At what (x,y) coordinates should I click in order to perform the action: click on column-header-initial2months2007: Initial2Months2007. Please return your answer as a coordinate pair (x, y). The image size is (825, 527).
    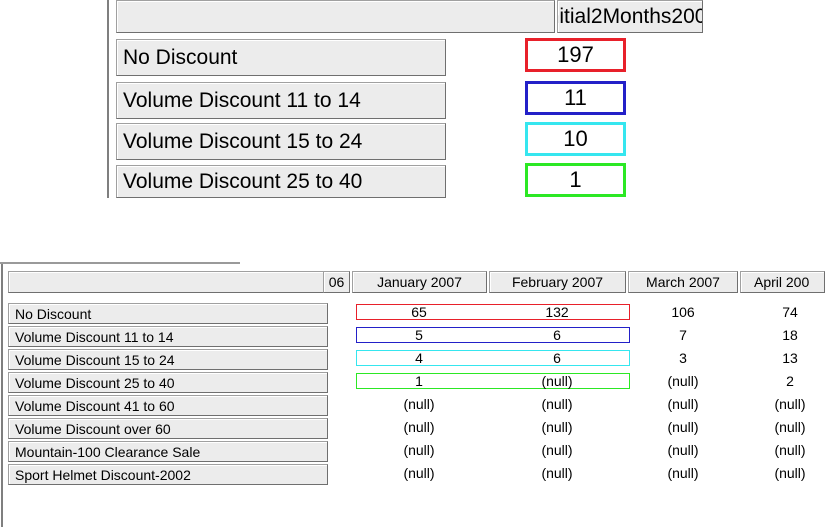
    Looking at the image, I should click on (630, 16).